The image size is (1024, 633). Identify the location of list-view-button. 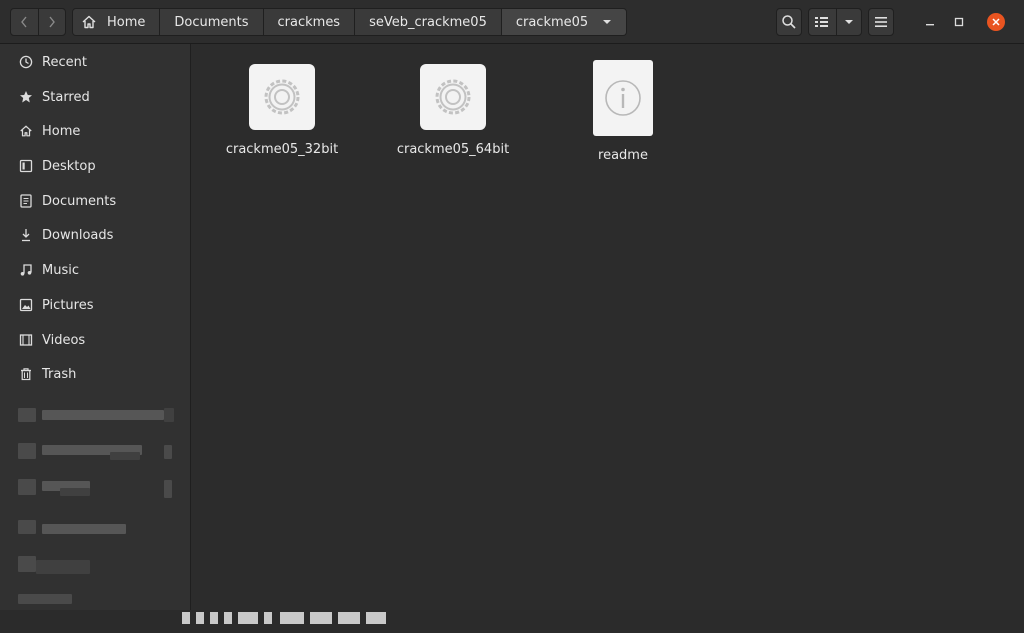
(823, 22).